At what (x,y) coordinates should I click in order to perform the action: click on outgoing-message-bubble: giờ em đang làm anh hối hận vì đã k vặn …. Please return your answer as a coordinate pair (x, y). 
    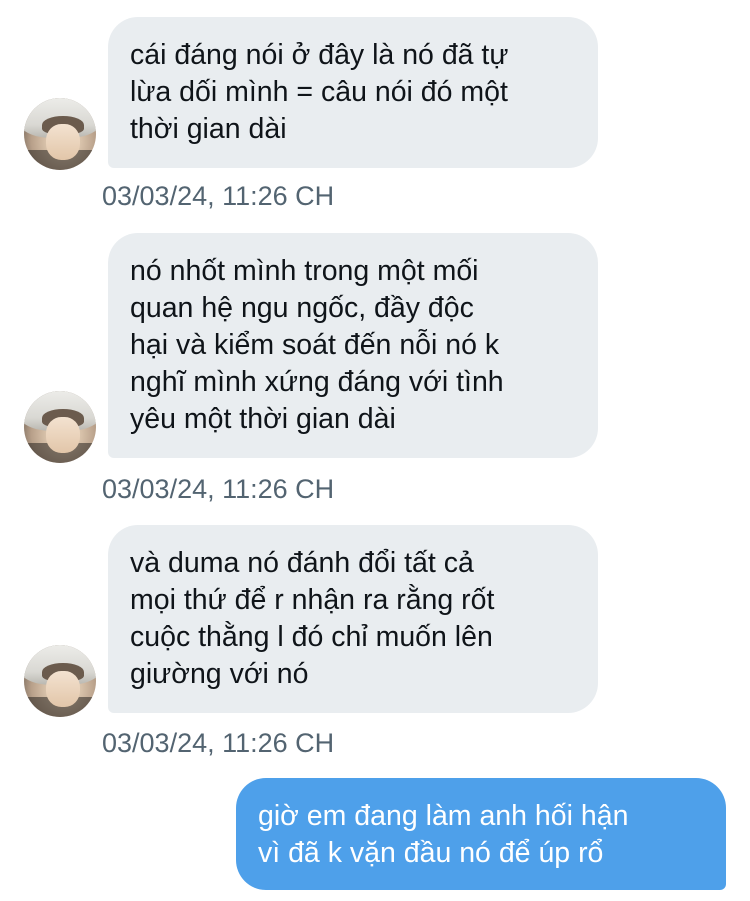
    Looking at the image, I should click on (481, 834).